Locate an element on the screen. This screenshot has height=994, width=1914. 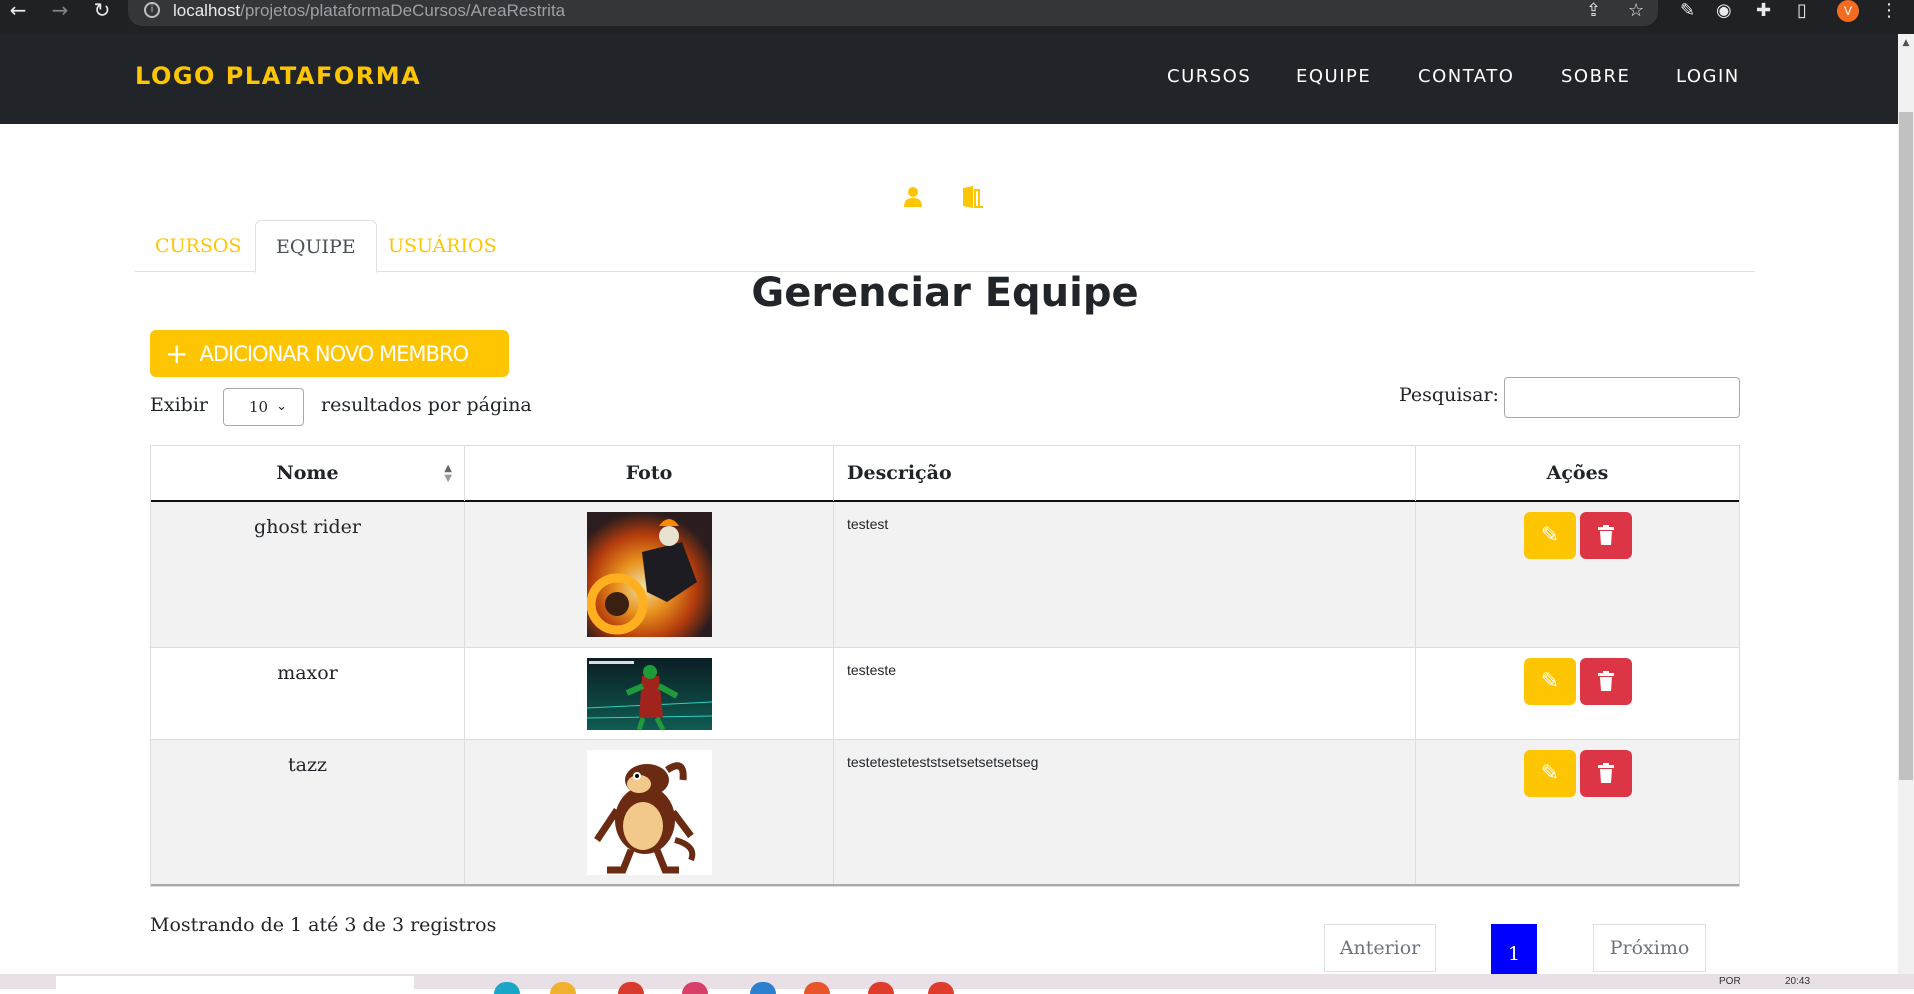
browser-menu-icon: ⋮ is located at coordinates (1889, 11).